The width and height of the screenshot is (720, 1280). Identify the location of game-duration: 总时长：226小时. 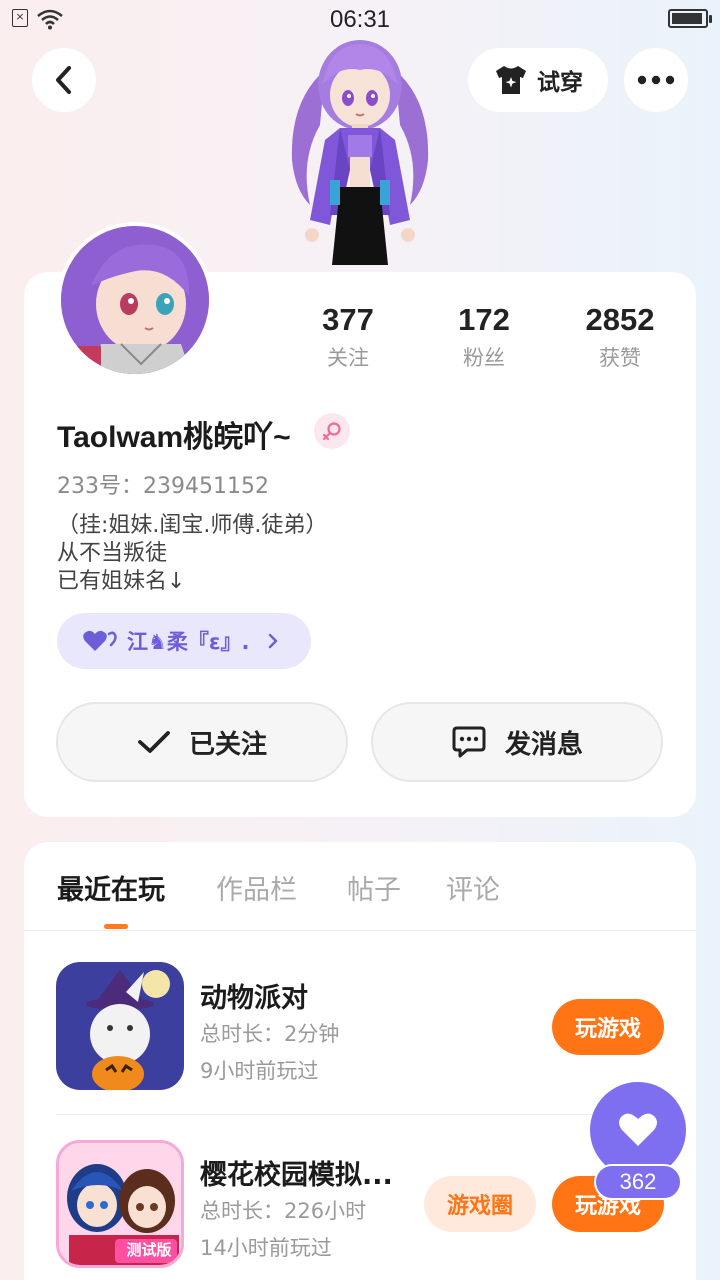
(283, 1211).